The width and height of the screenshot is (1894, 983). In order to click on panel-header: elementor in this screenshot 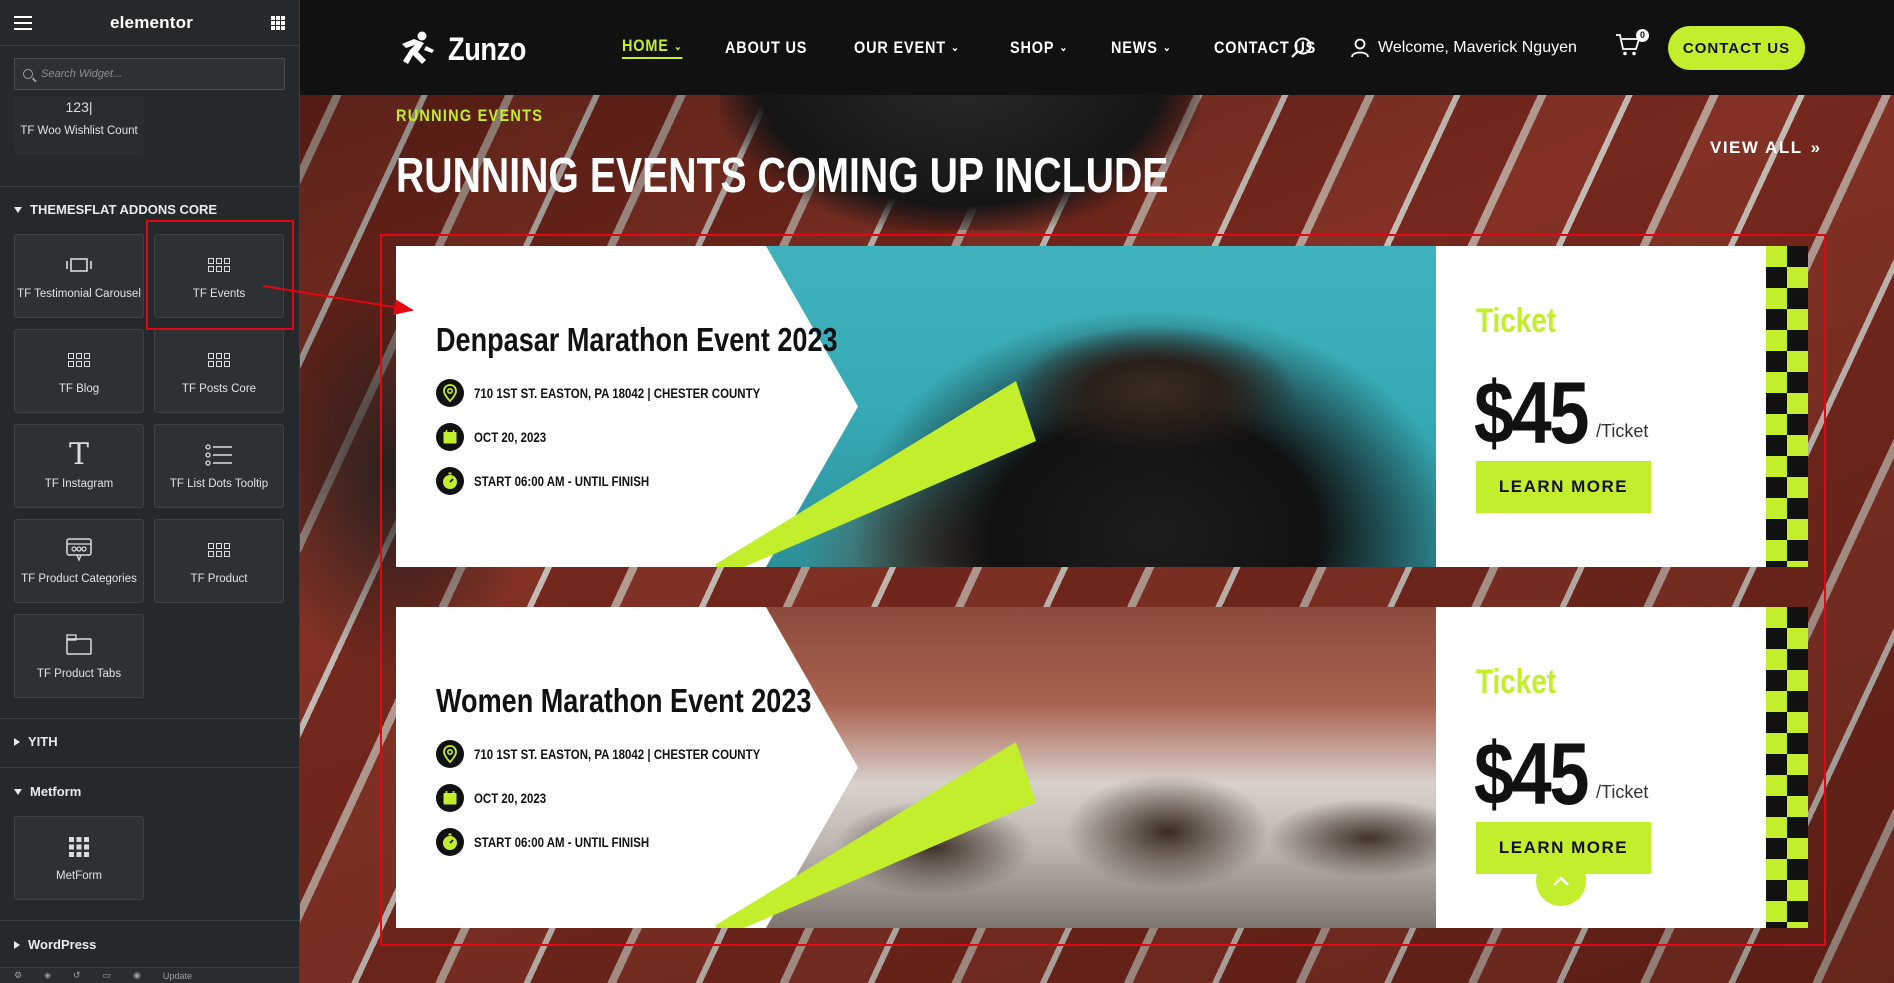, I will do `click(149, 23)`.